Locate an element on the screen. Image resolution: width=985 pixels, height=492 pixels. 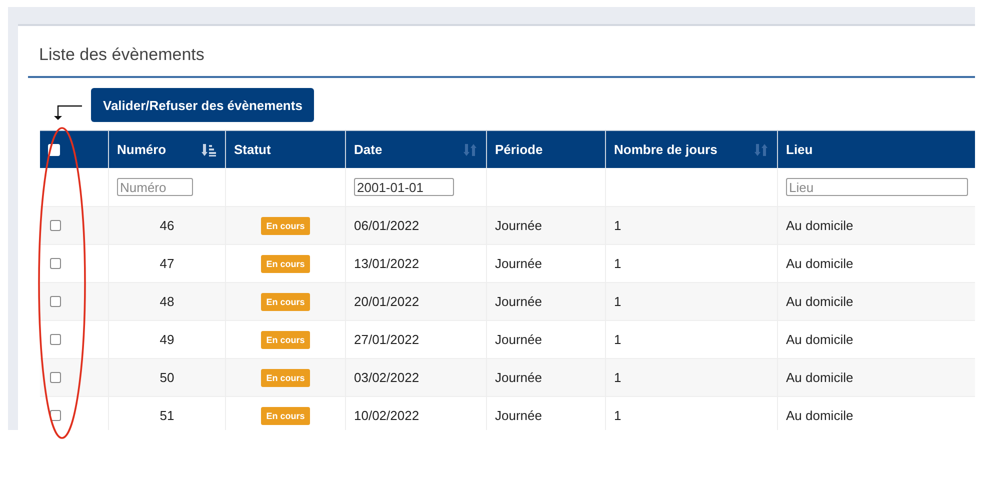
table-cell: 13/01/2022 is located at coordinates (387, 263).